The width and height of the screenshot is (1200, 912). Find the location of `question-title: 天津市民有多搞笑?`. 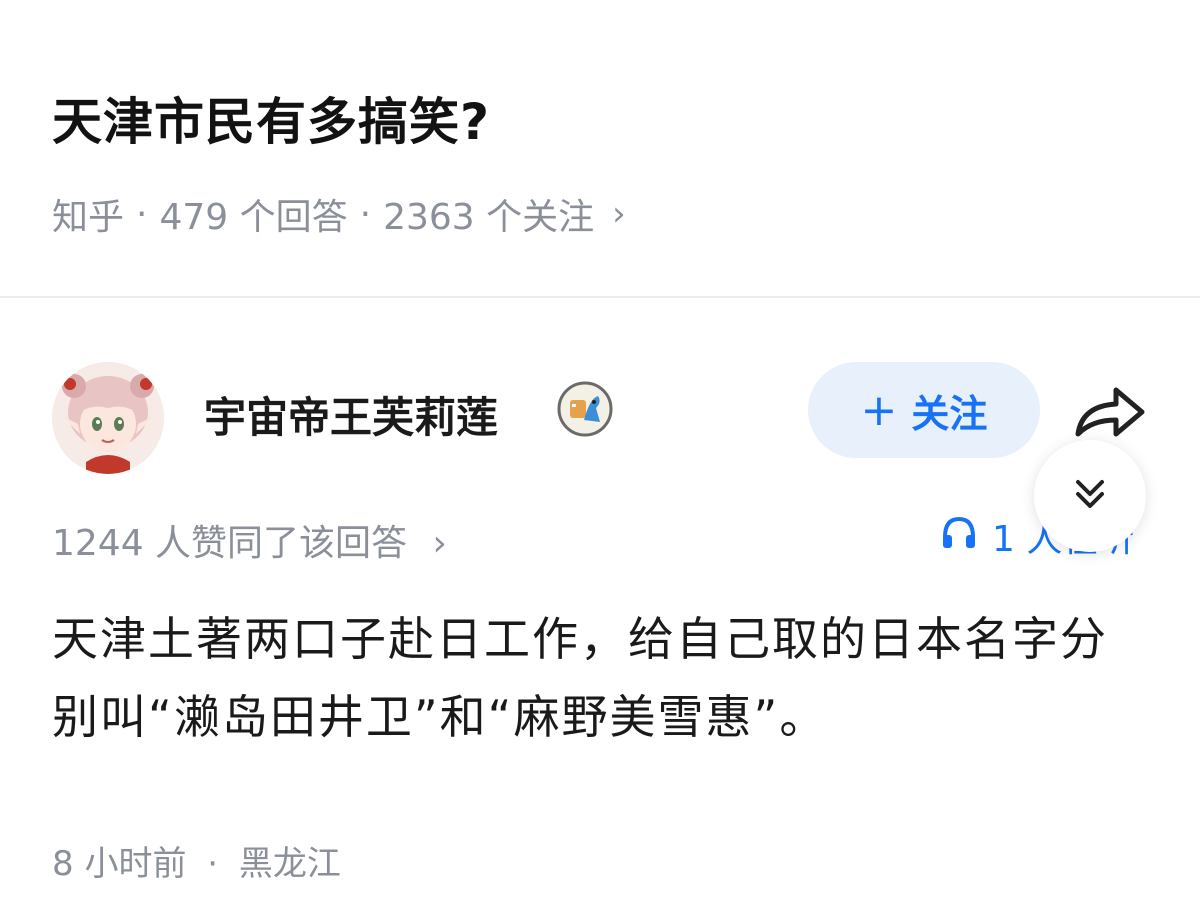

question-title: 天津市民有多搞笑? is located at coordinates (271, 118).